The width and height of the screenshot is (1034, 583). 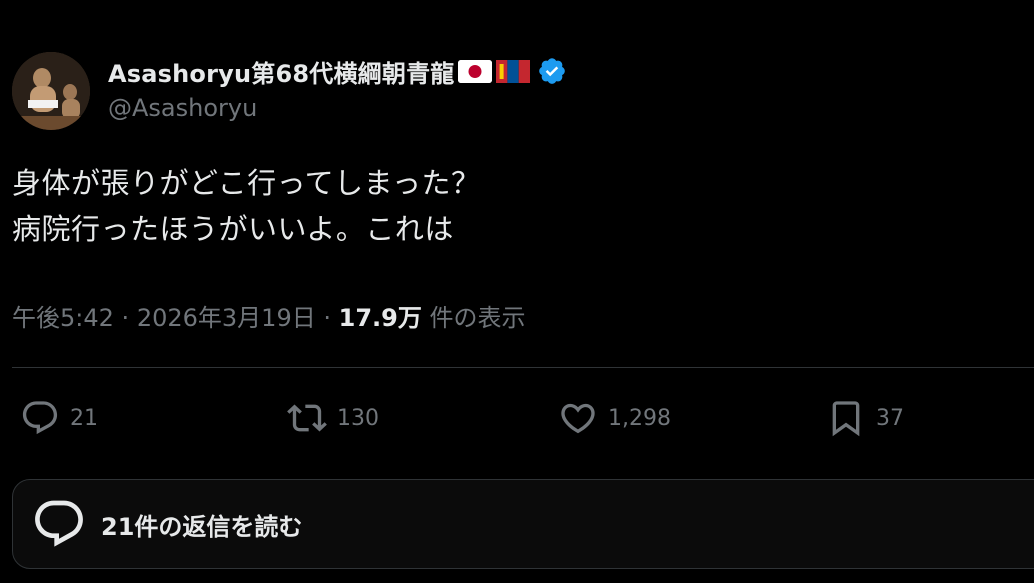 I want to click on heart-icon, so click(x=578, y=418).